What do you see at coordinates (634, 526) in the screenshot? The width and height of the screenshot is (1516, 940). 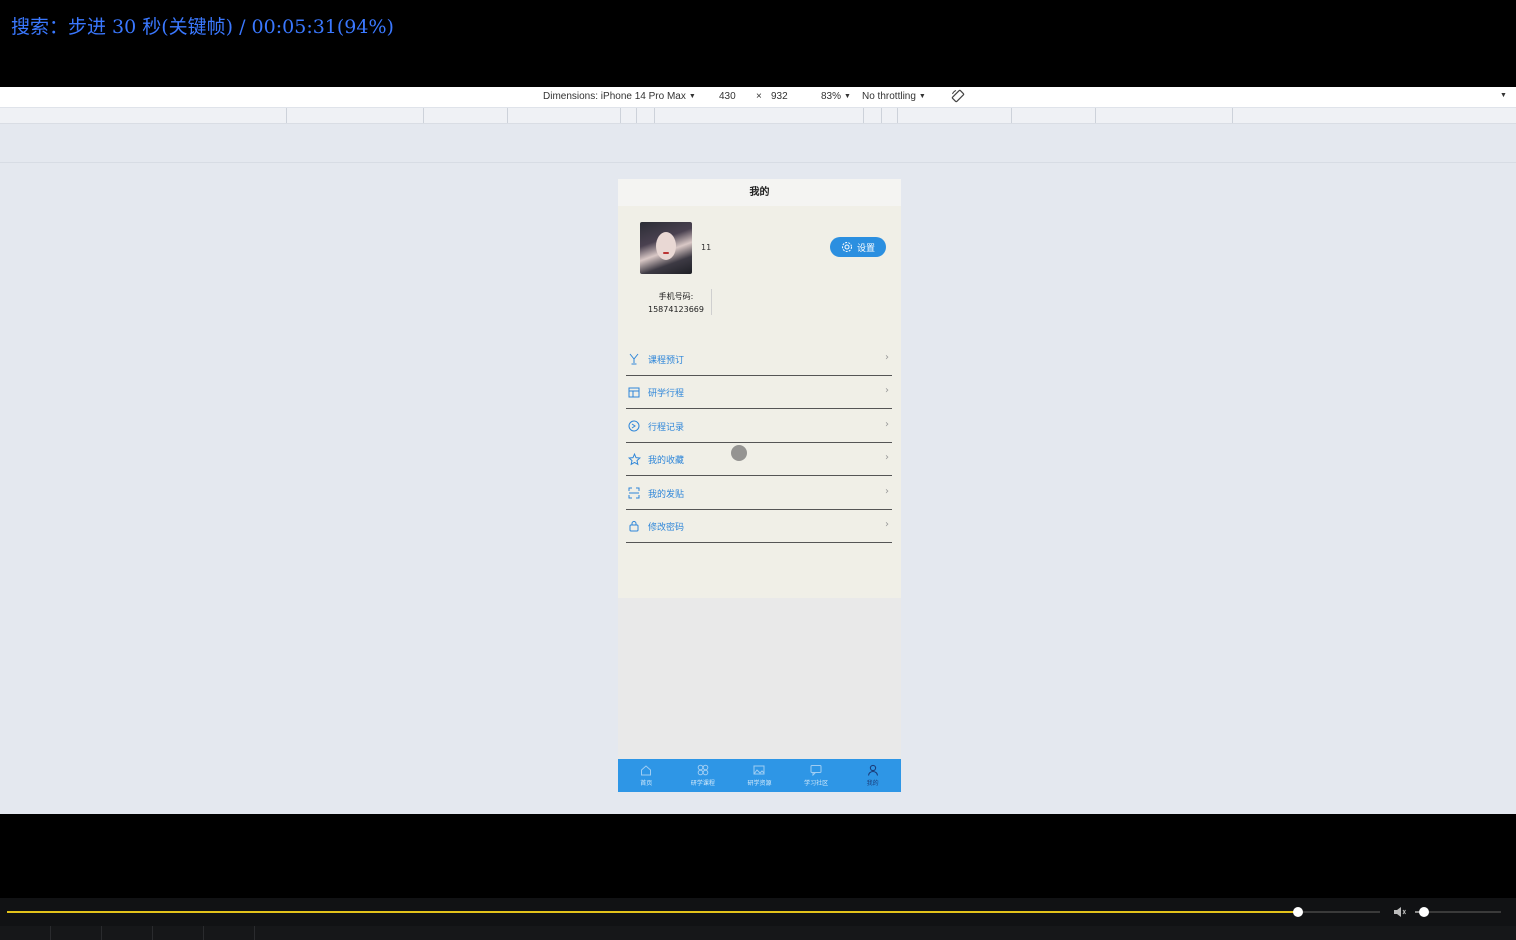 I see `lock-icon` at bounding box center [634, 526].